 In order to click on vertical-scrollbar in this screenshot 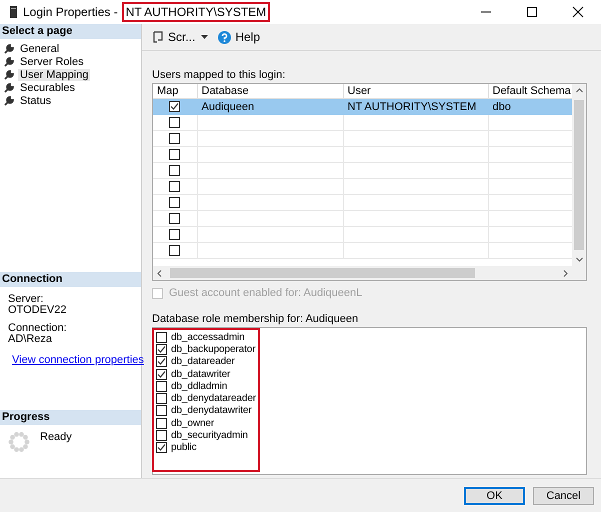, I will do `click(579, 175)`.